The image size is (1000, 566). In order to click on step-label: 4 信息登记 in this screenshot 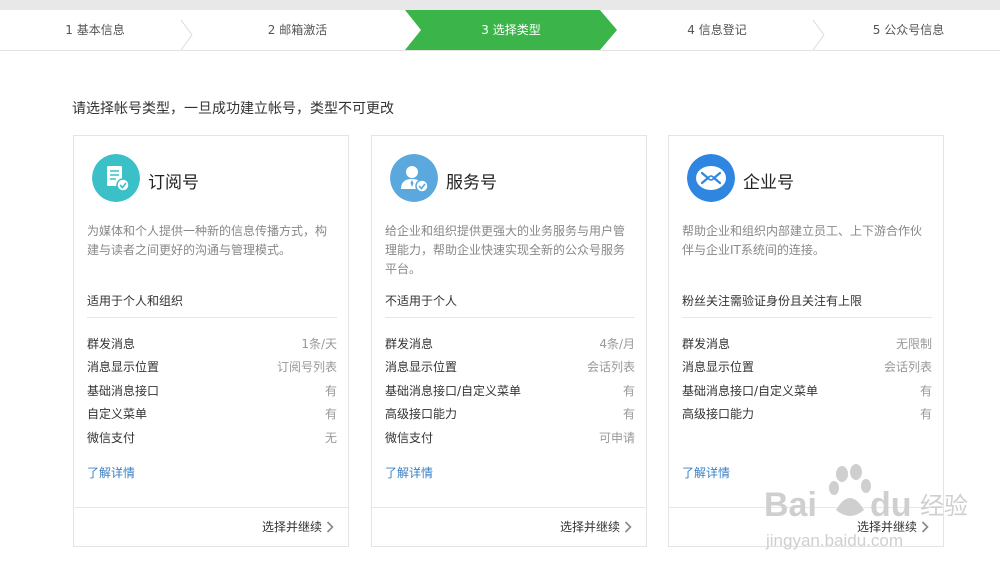, I will do `click(717, 30)`.